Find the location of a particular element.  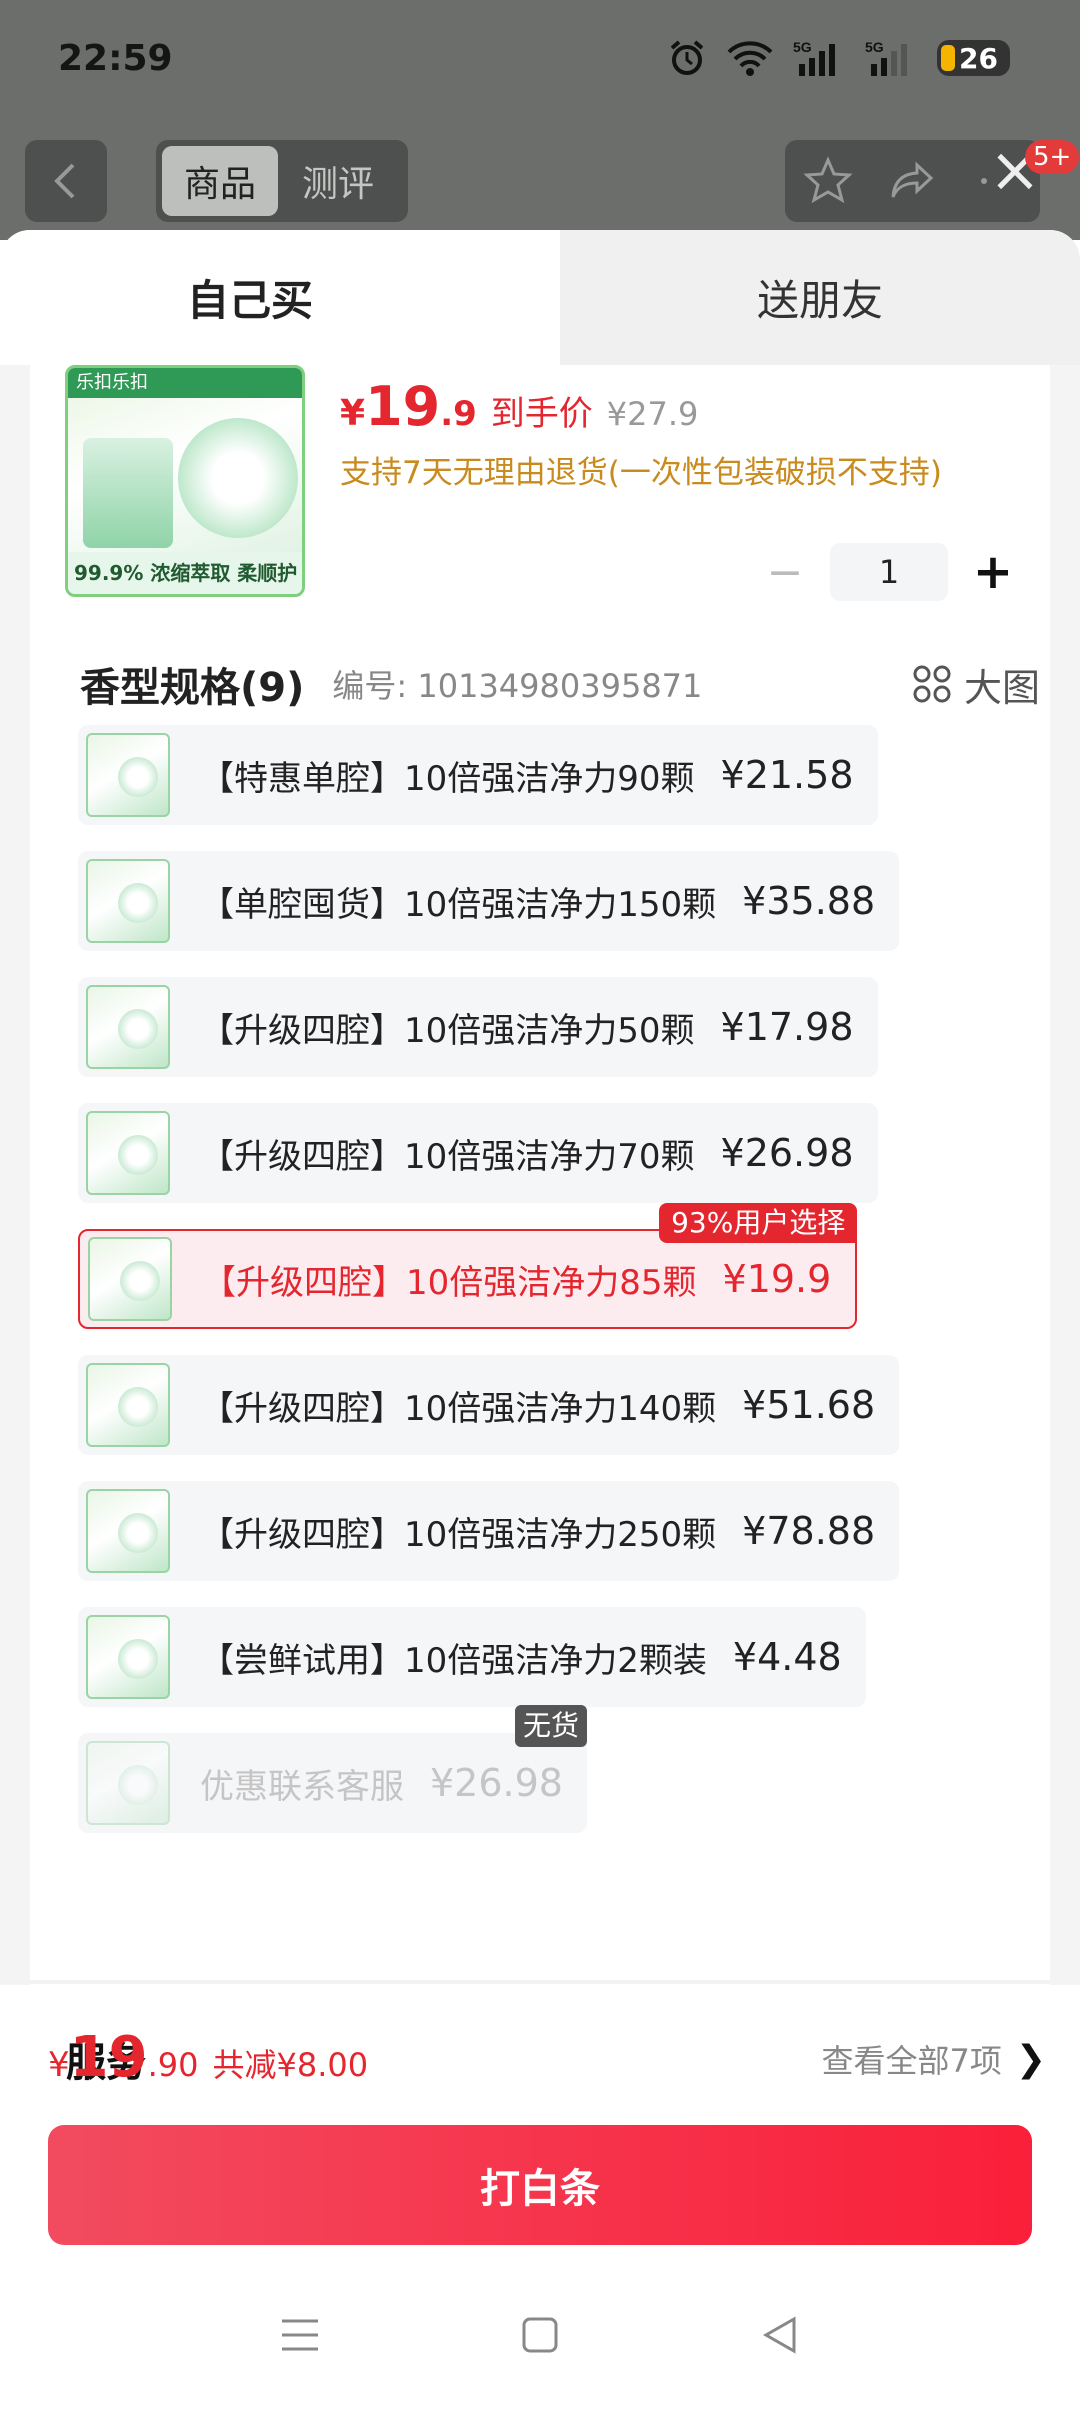

system-nav-bar is located at coordinates (540, 2335).